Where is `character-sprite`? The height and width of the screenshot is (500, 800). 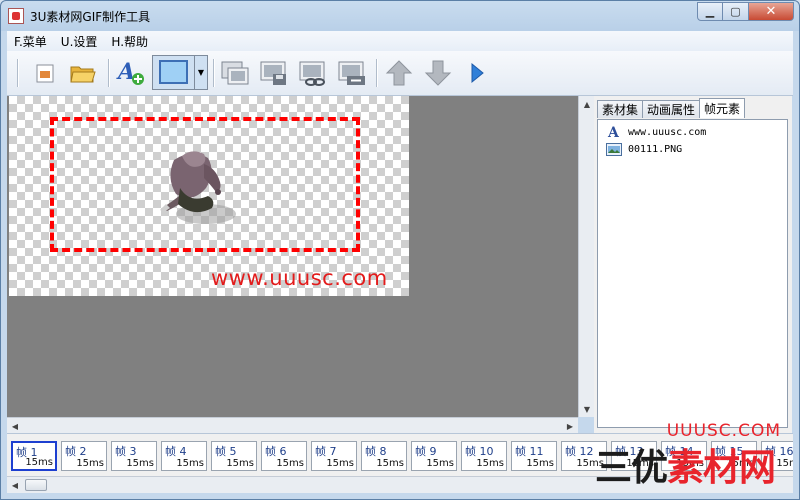
character-sprite is located at coordinates (194, 187).